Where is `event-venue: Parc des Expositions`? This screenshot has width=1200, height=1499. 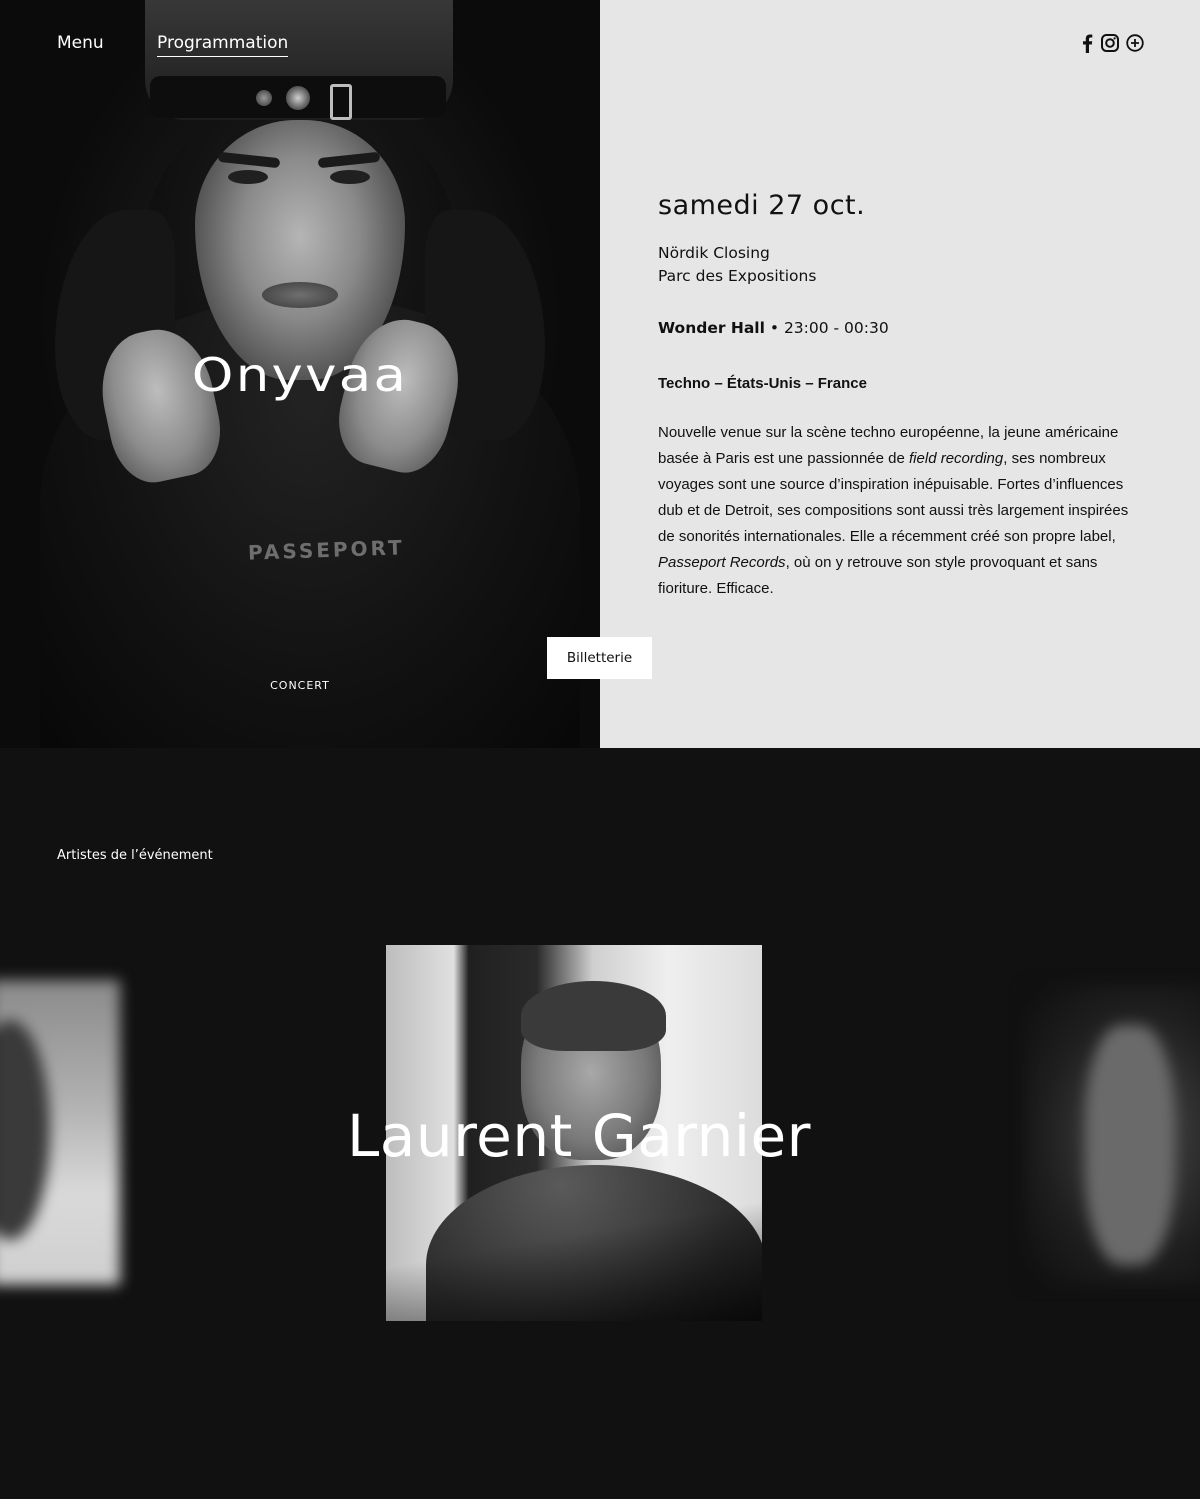
event-venue: Parc des Expositions is located at coordinates (737, 276).